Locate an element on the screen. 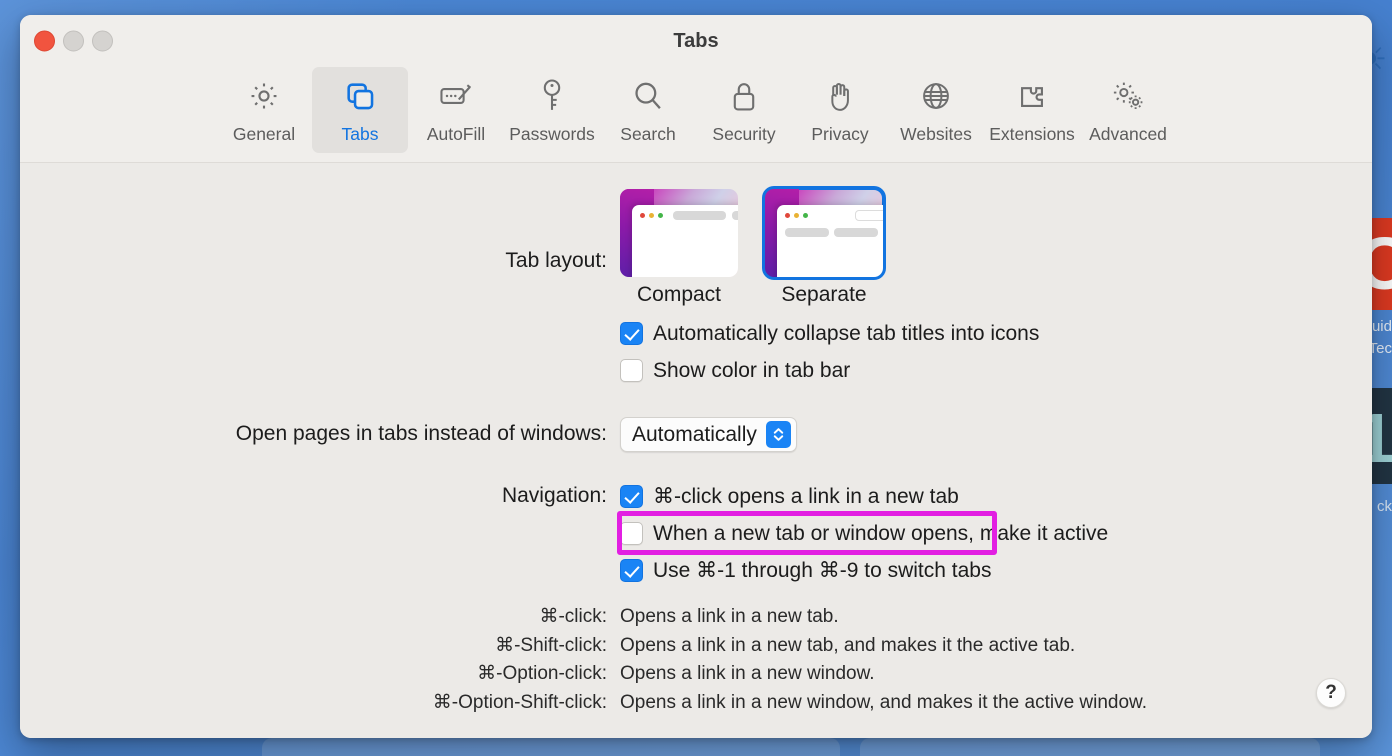  traffic-light-buttons is located at coordinates (73, 41).